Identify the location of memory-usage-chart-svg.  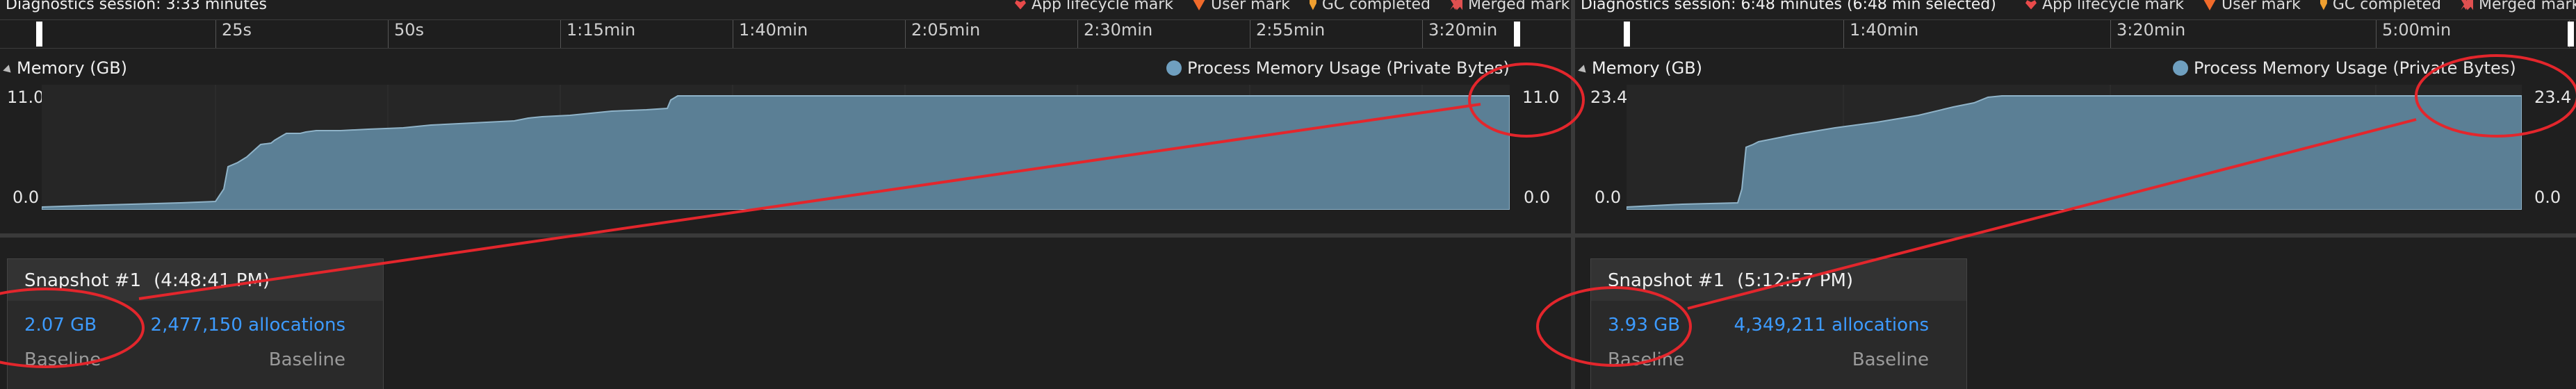
(2074, 147).